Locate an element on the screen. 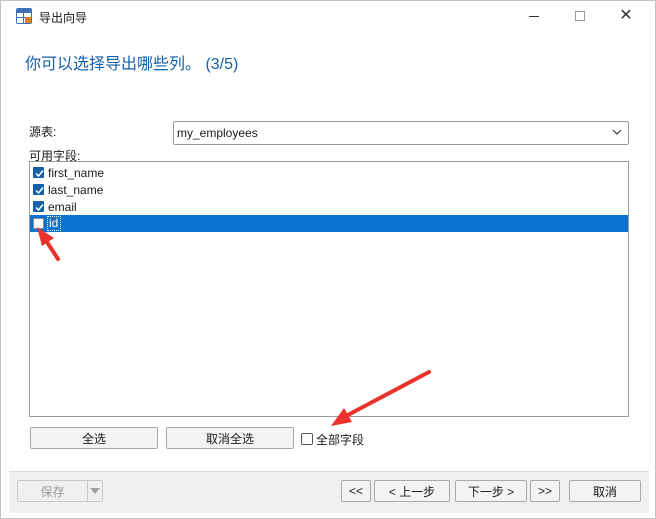  minimize-icon is located at coordinates (534, 16).